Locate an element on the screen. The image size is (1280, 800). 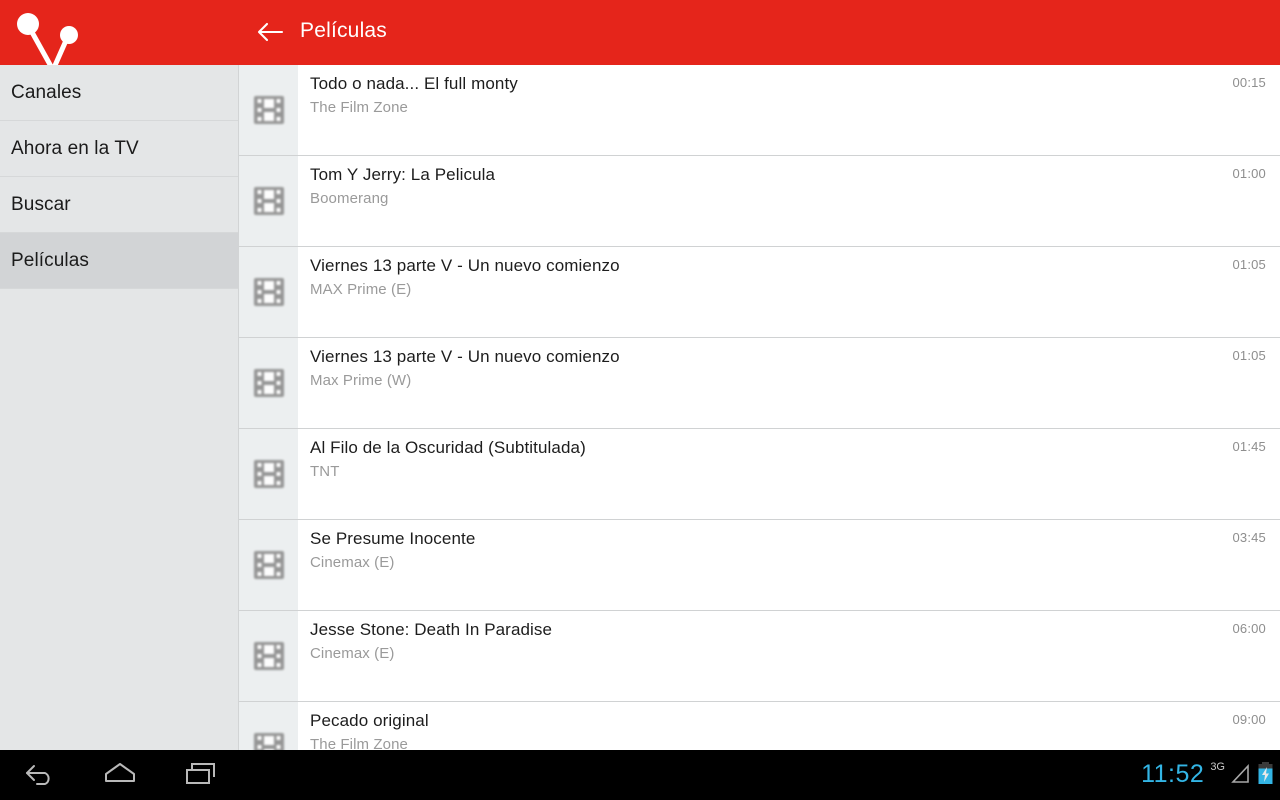
status-area: 11:52 3G is located at coordinates (1207, 775).